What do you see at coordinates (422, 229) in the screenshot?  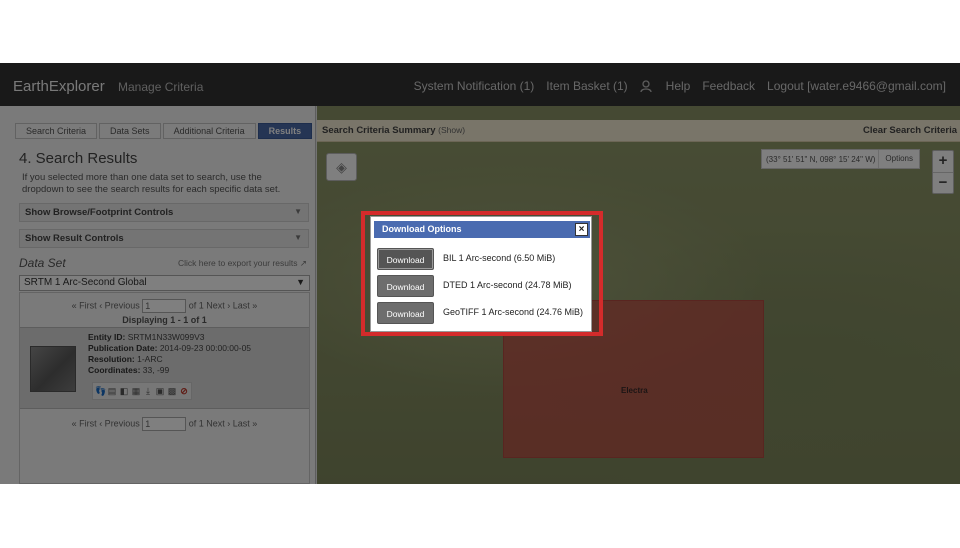 I see `dialog-title: Download Options` at bounding box center [422, 229].